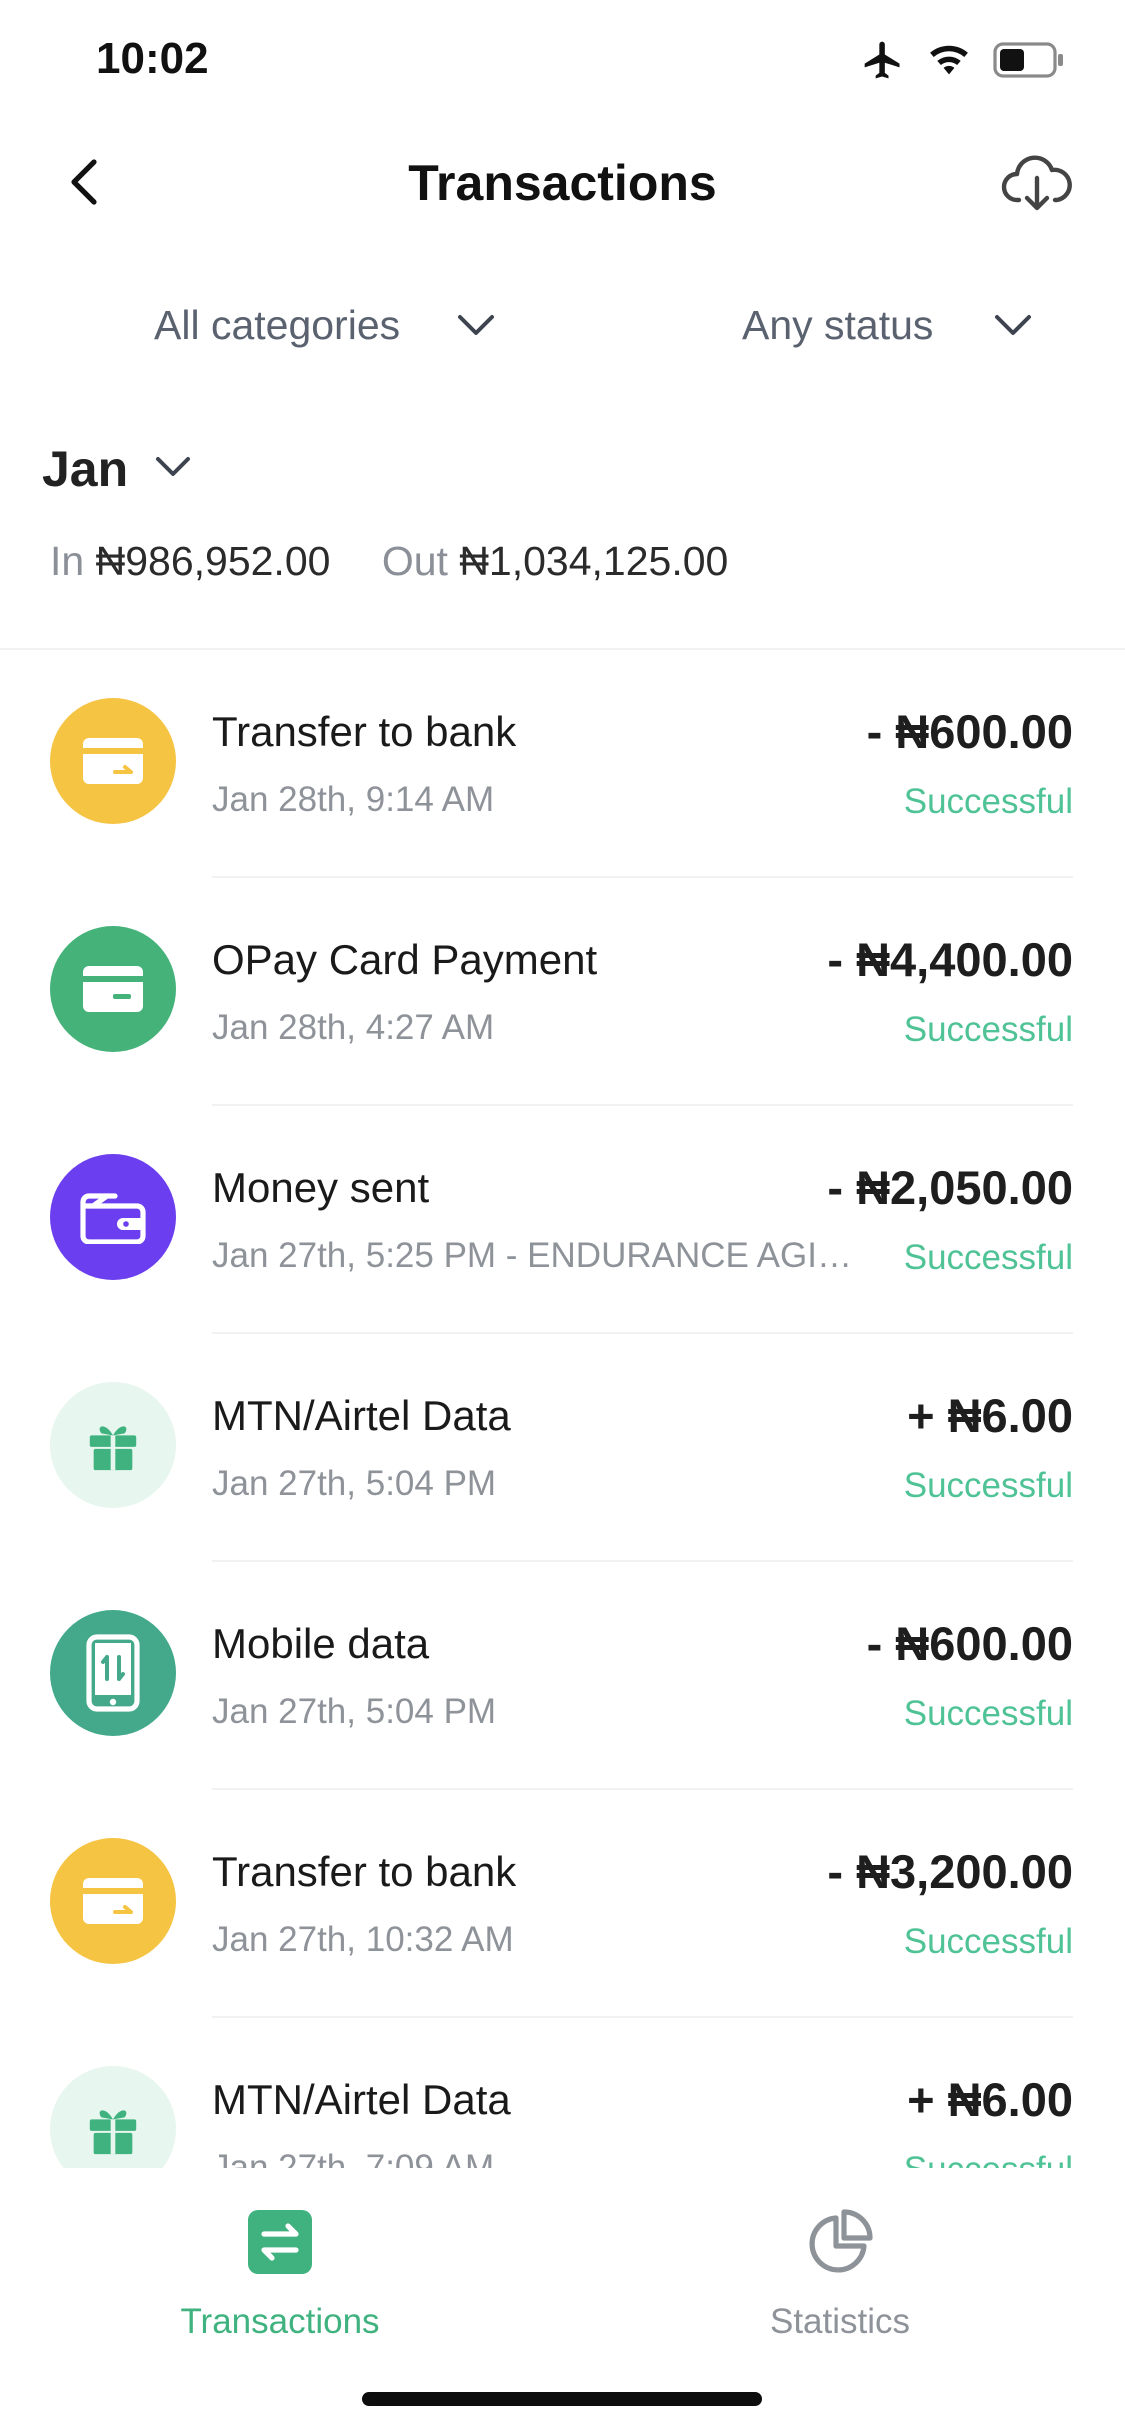 The width and height of the screenshot is (1125, 2436). I want to click on month-selector: Jan, so click(117, 469).